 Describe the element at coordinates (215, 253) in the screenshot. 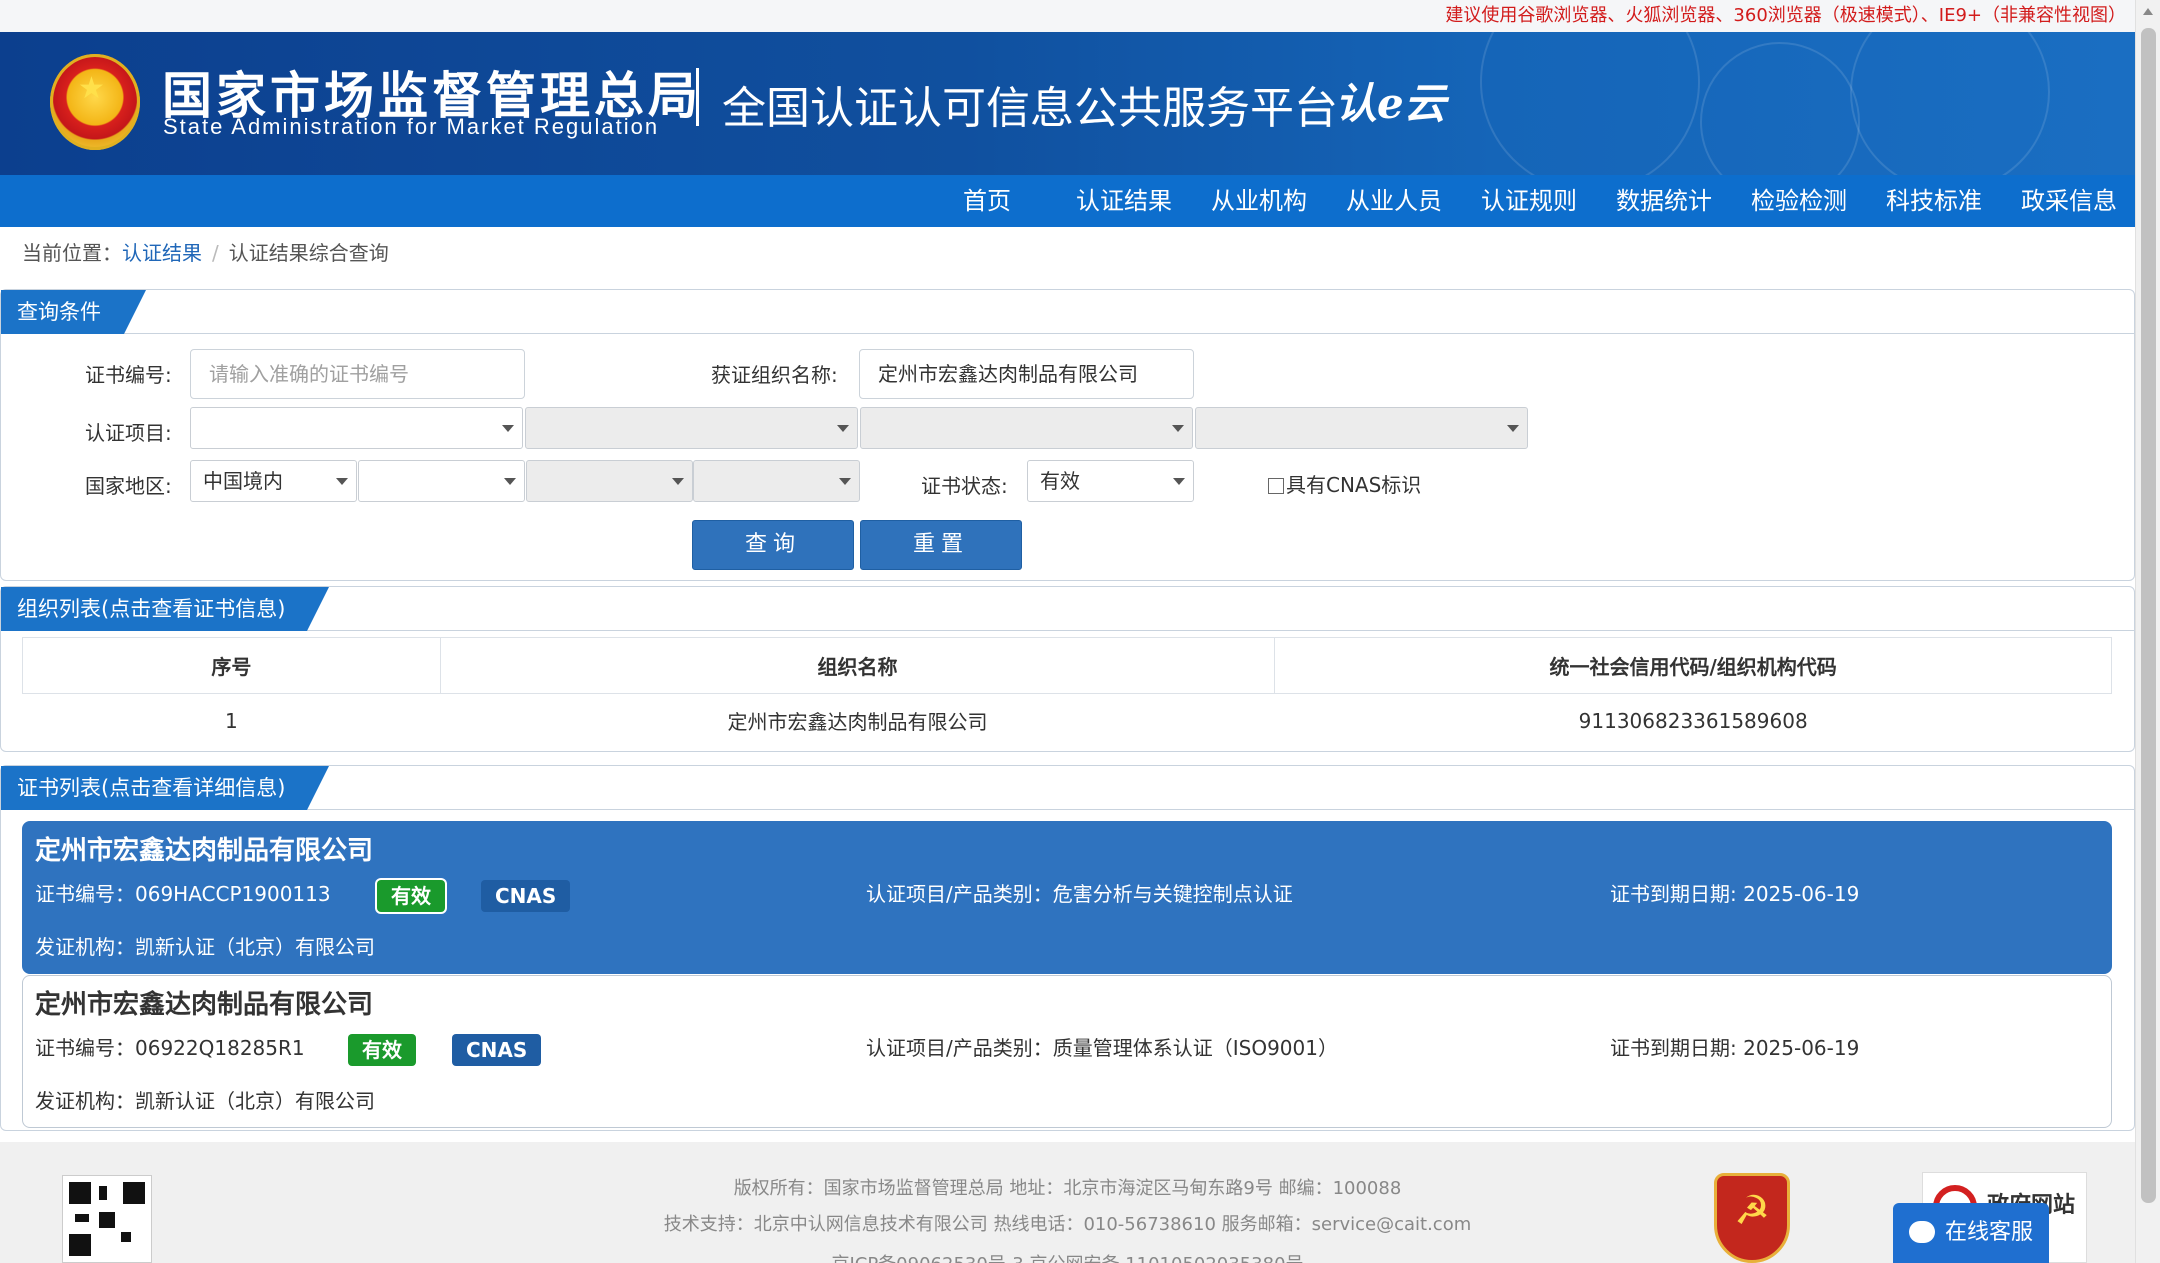

I see `breadcrumb-sep: /` at that location.